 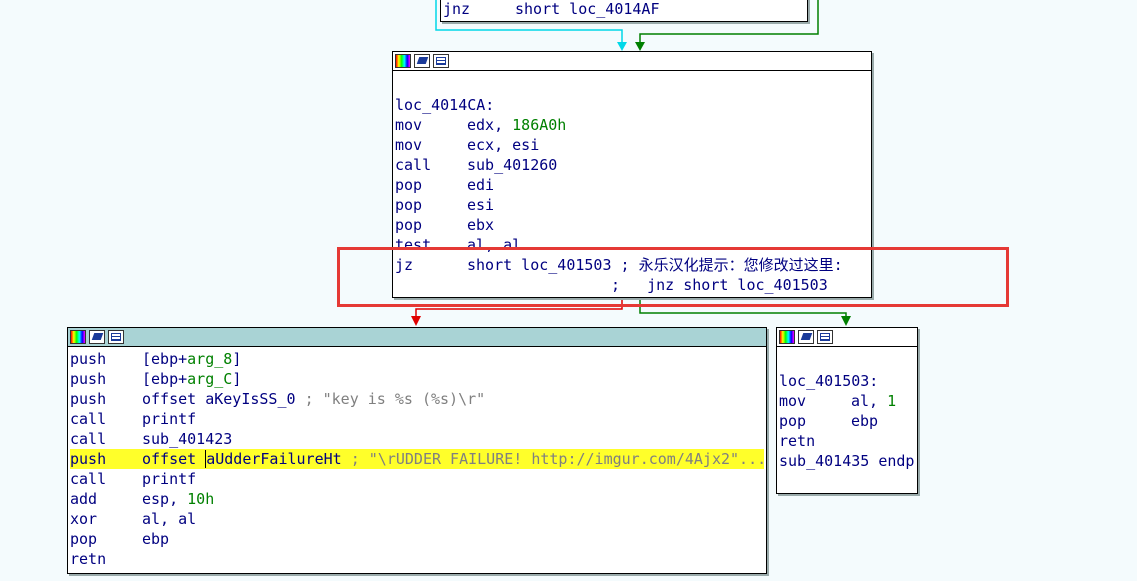 I want to click on code-line: pop edi, so click(x=632, y=185).